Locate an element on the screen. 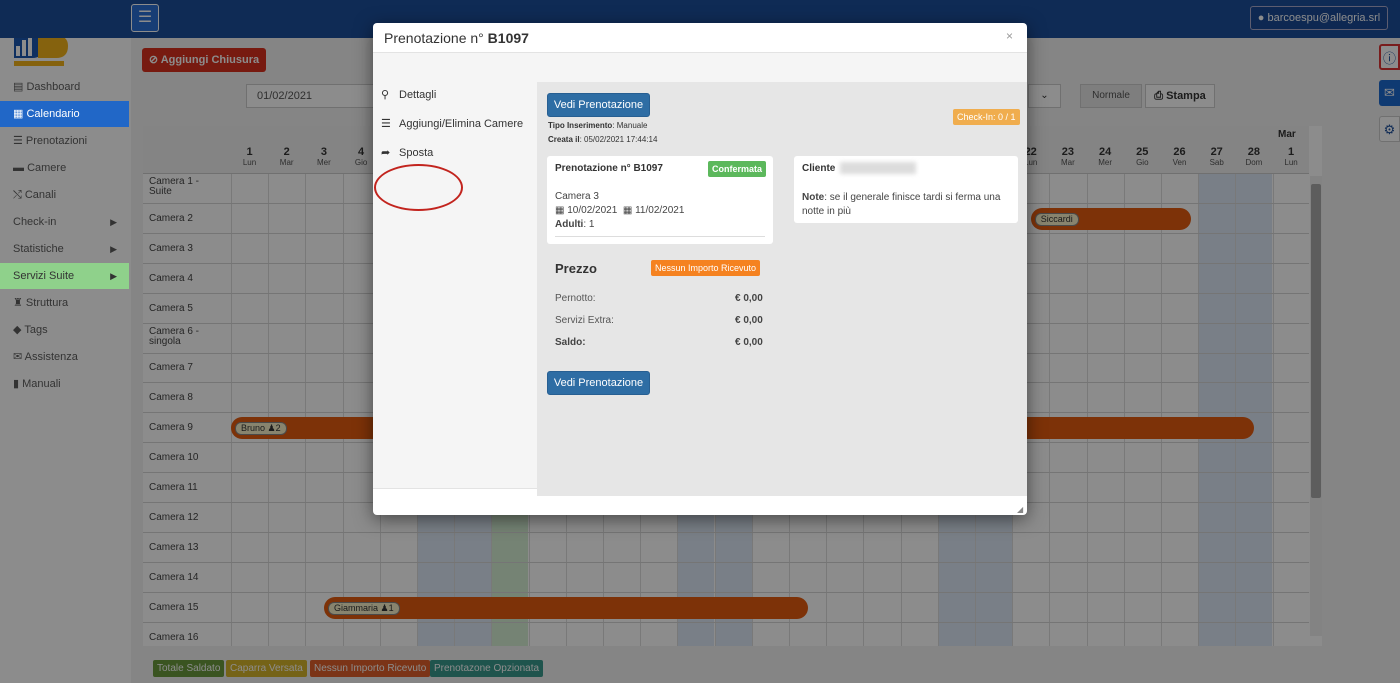 The image size is (1400, 683). sidebar-icon: ☰ is located at coordinates (19, 141).